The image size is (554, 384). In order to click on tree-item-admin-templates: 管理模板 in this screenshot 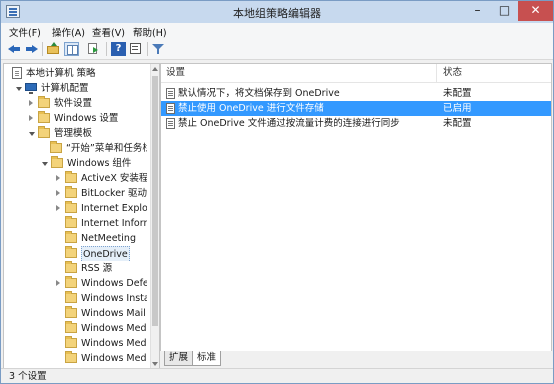, I will do `click(87, 133)`.